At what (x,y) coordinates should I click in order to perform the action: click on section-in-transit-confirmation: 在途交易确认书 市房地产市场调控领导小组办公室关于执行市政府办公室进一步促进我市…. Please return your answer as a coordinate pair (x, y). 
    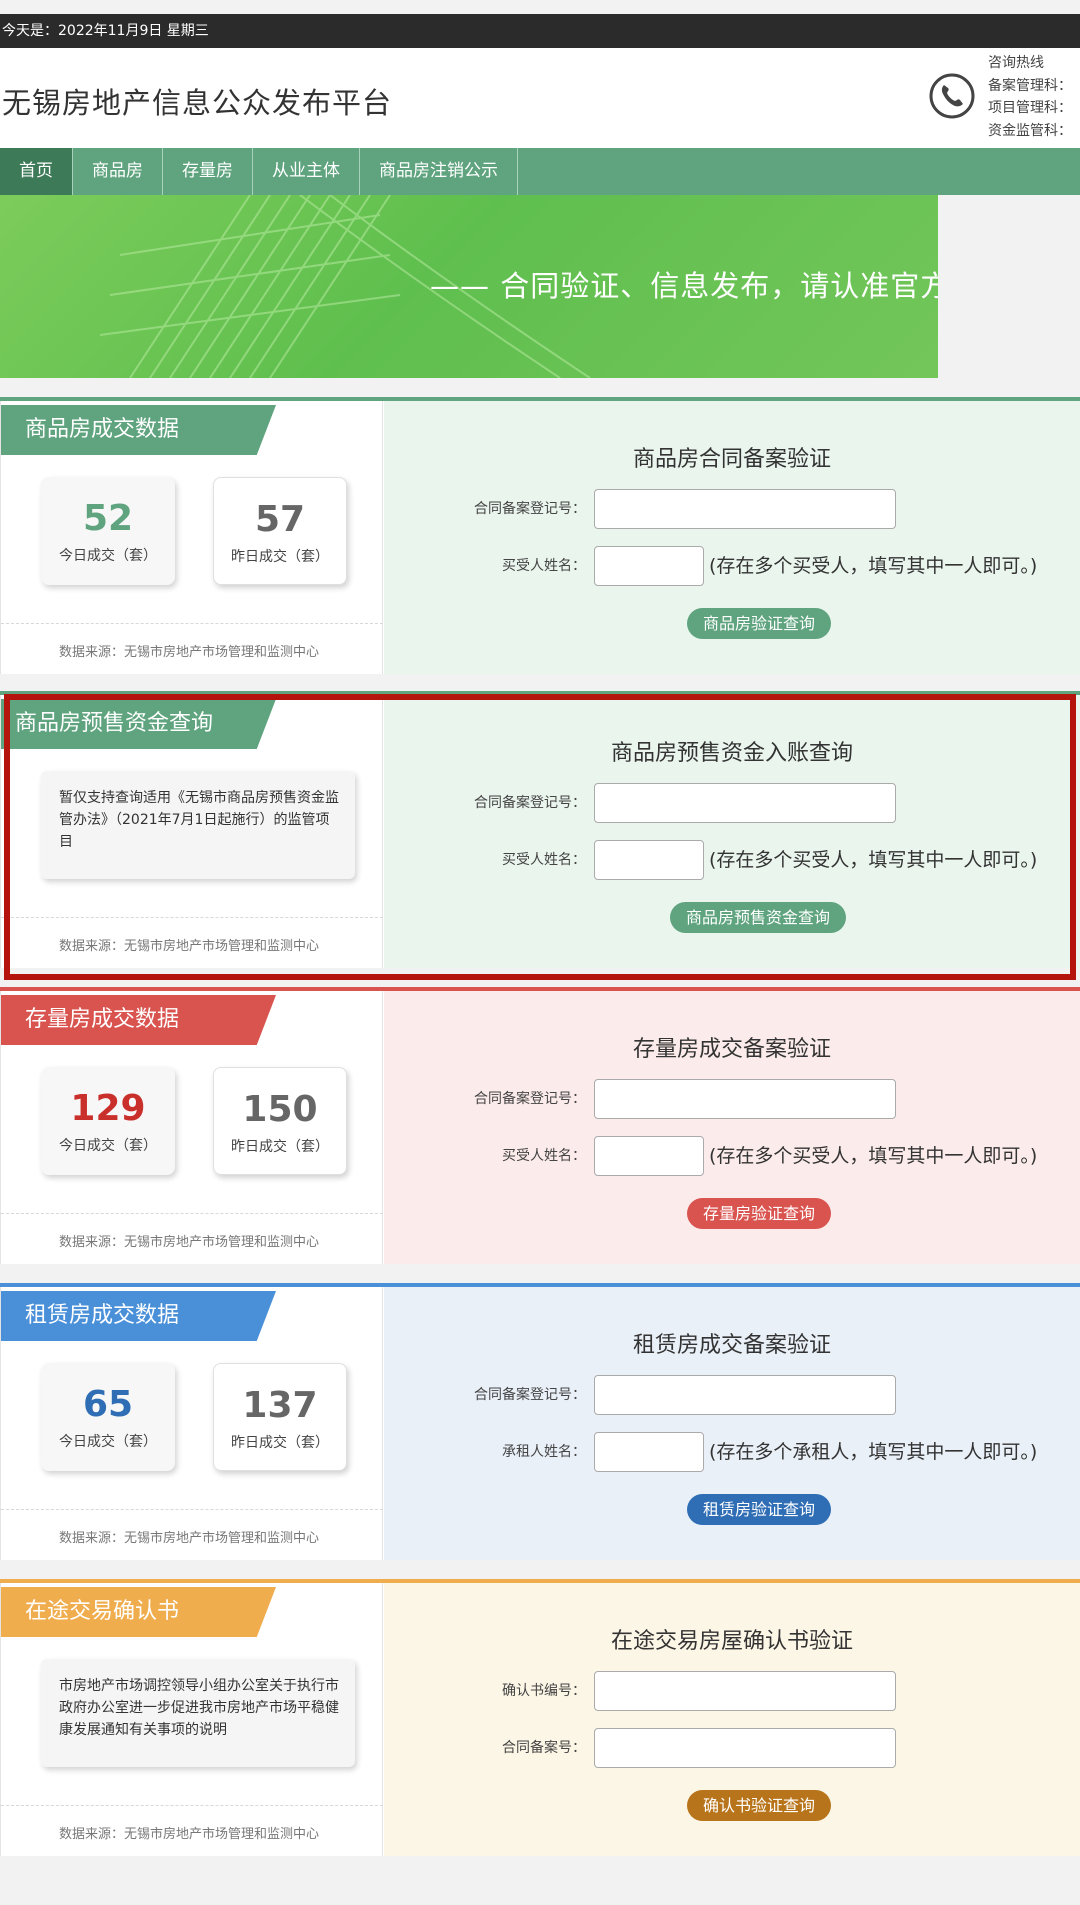
    Looking at the image, I should click on (540, 1717).